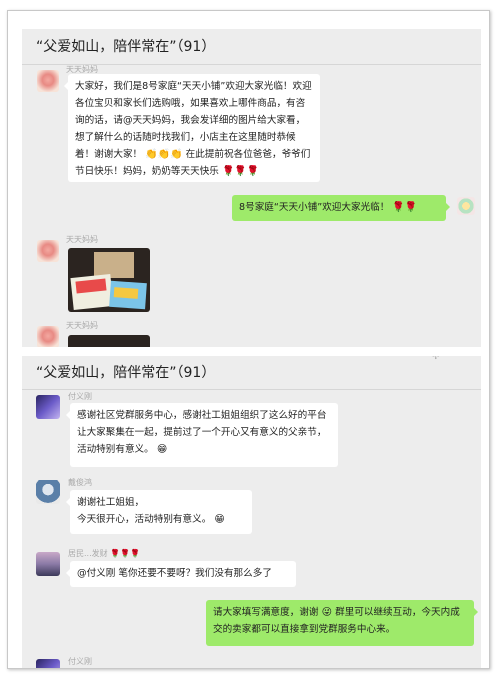 The image size is (497, 677). I want to click on clapping-hands-emoji: 👏👏👏, so click(164, 154).